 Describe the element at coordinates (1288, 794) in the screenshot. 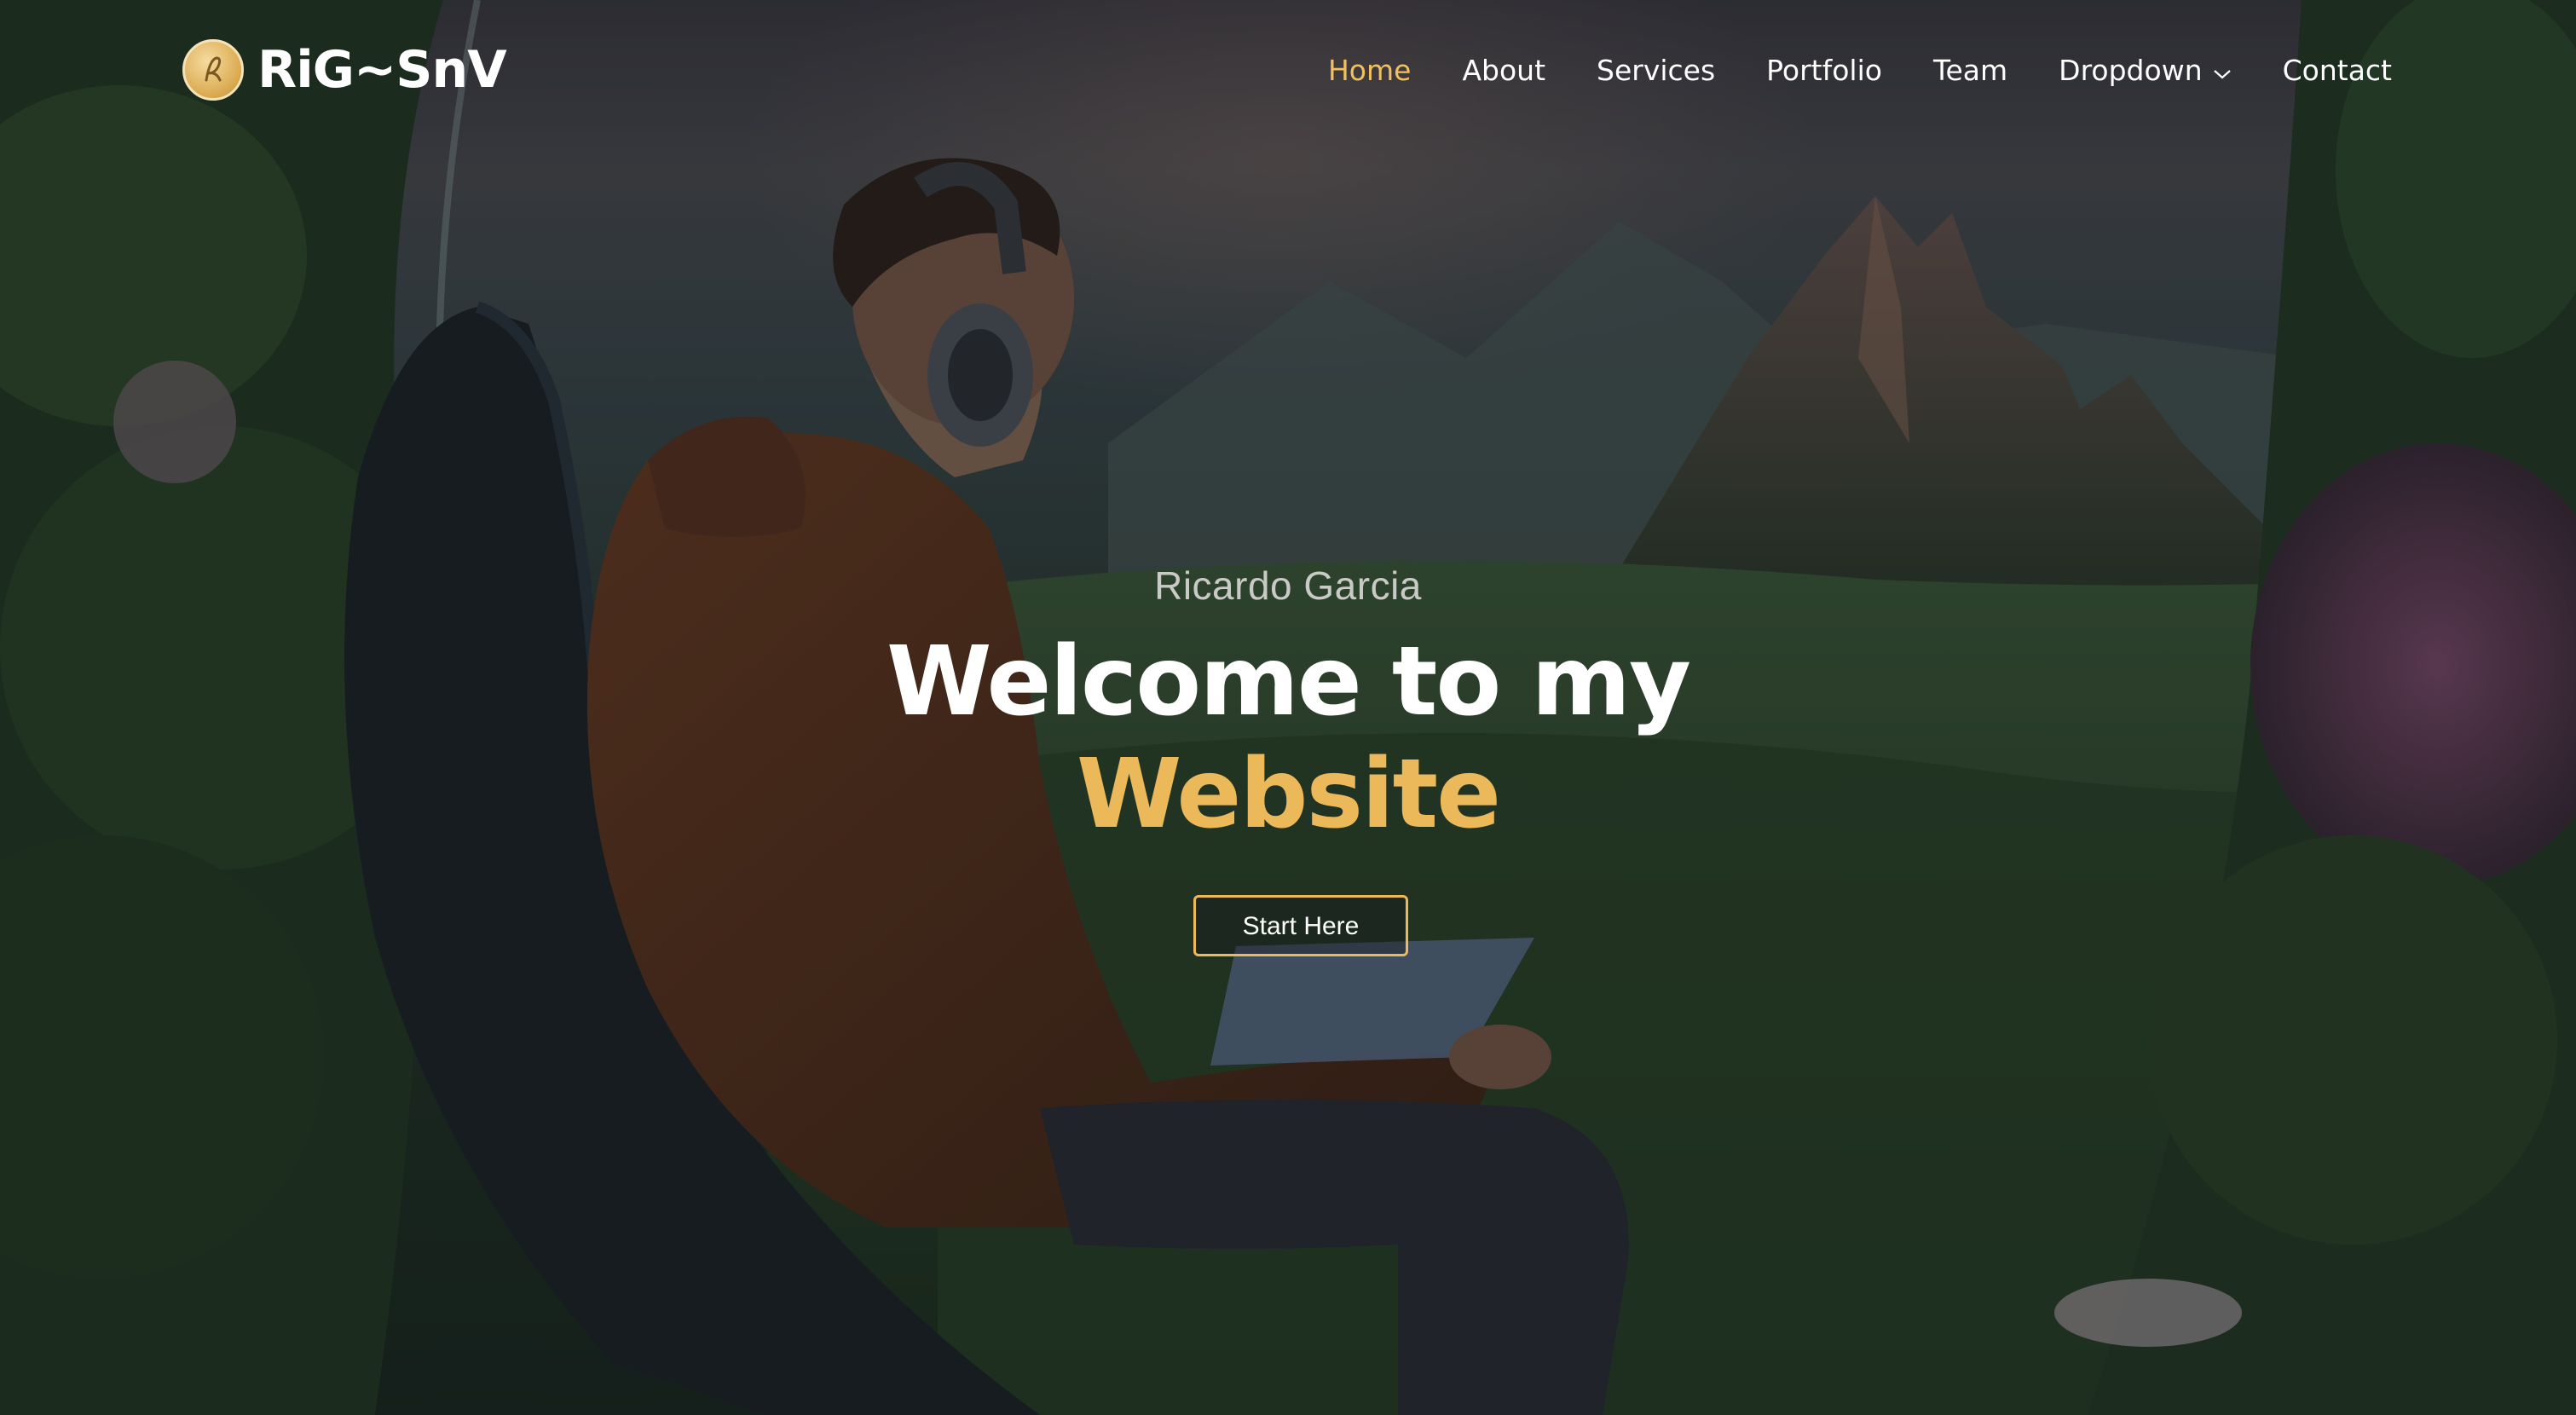

I see `hero-title-line2: Website` at that location.